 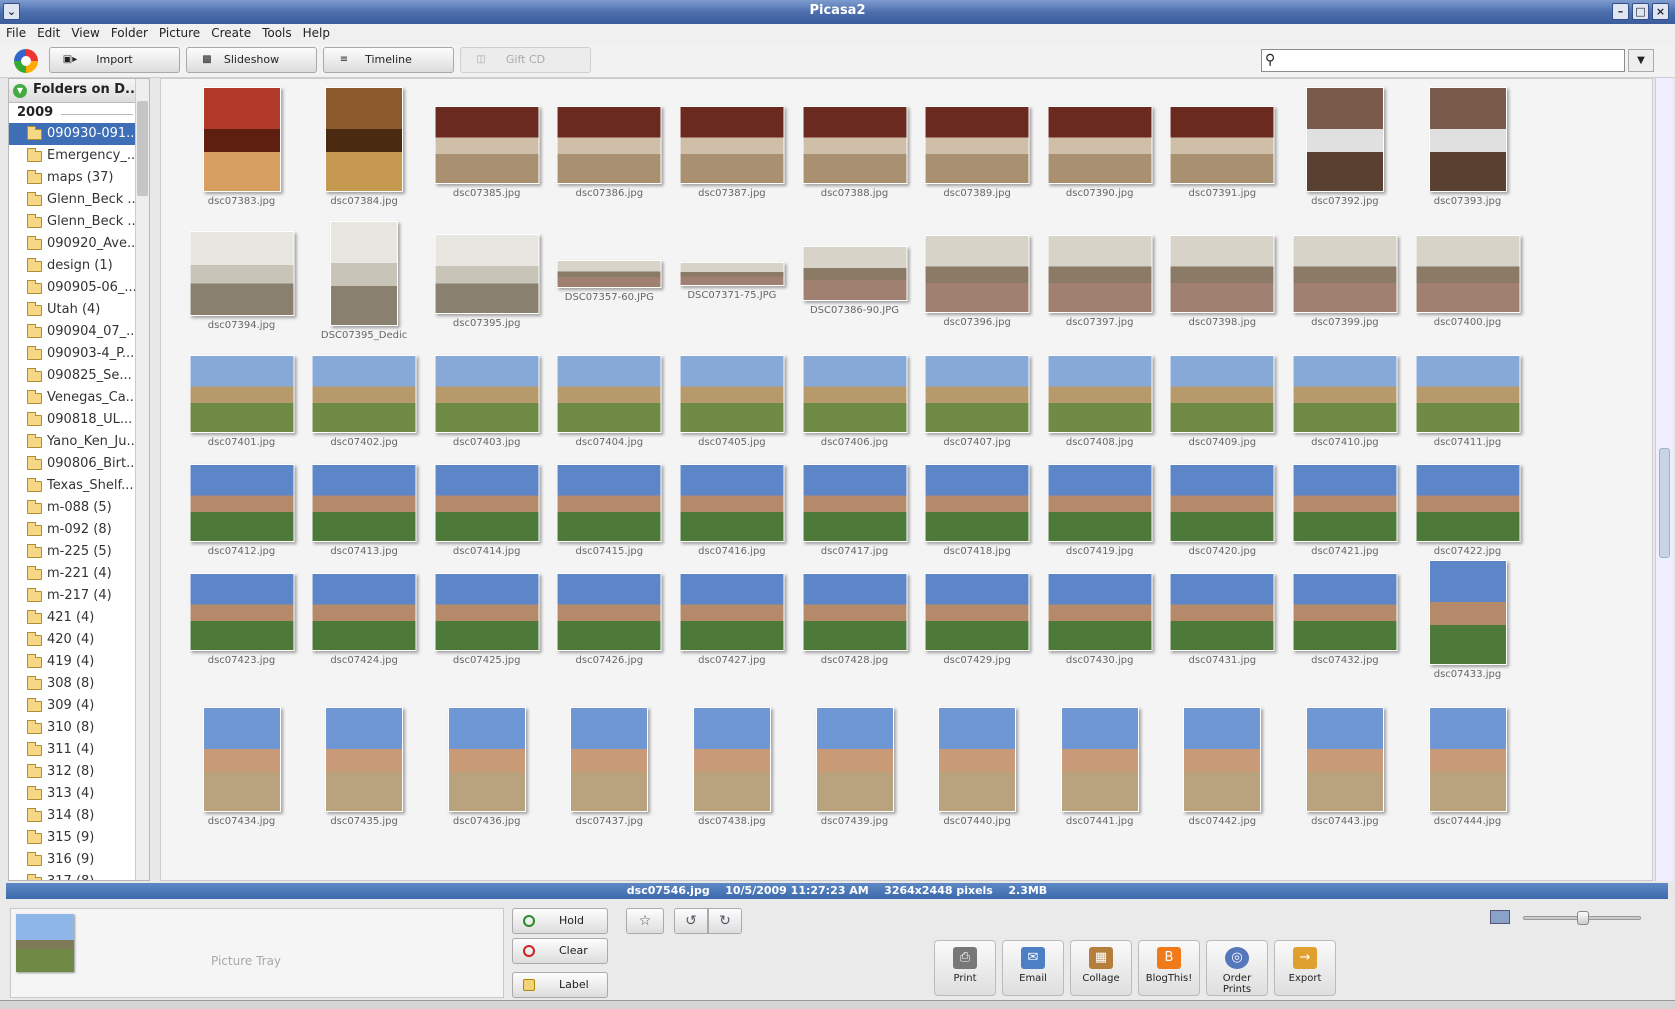 I want to click on photo-cell: dsc07431.jpg, so click(x=1222, y=638).